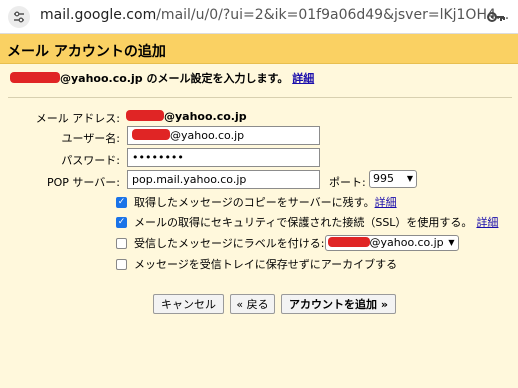 The image size is (518, 388). Describe the element at coordinates (186, 116) in the screenshot. I see `email-value: @yahoo.co.jp` at that location.